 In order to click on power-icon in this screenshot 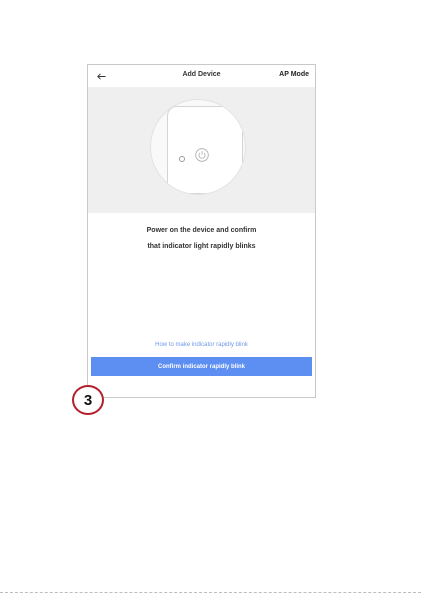, I will do `click(202, 155)`.